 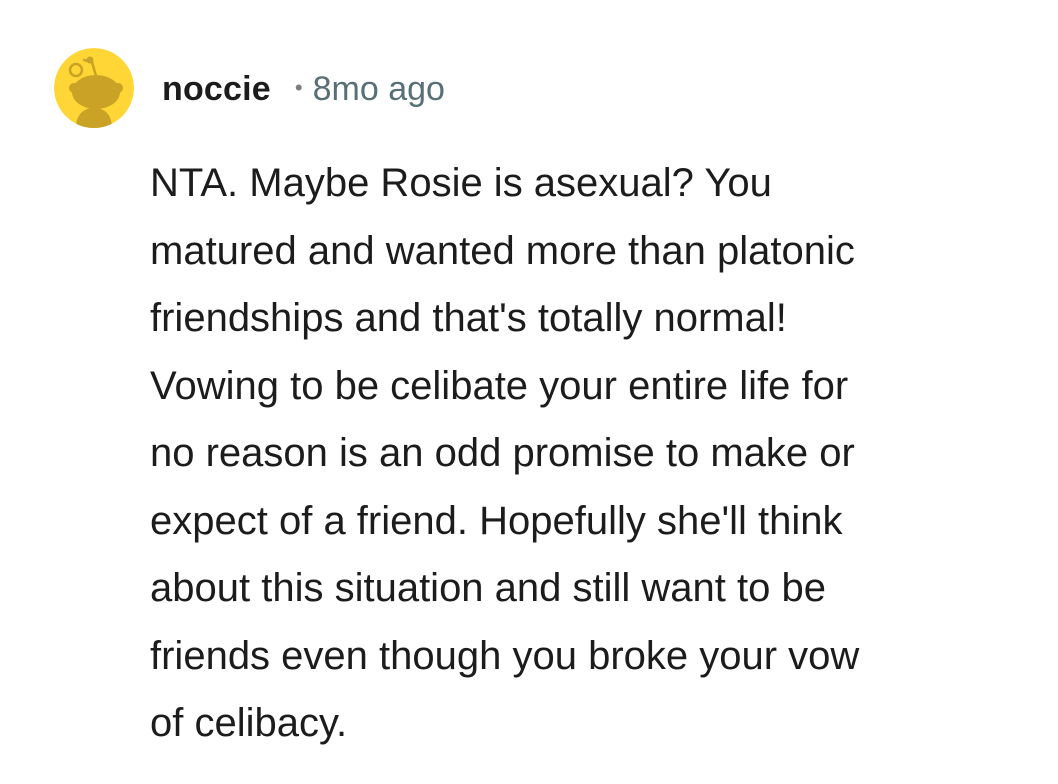 I want to click on username-link: noccie, so click(x=216, y=89).